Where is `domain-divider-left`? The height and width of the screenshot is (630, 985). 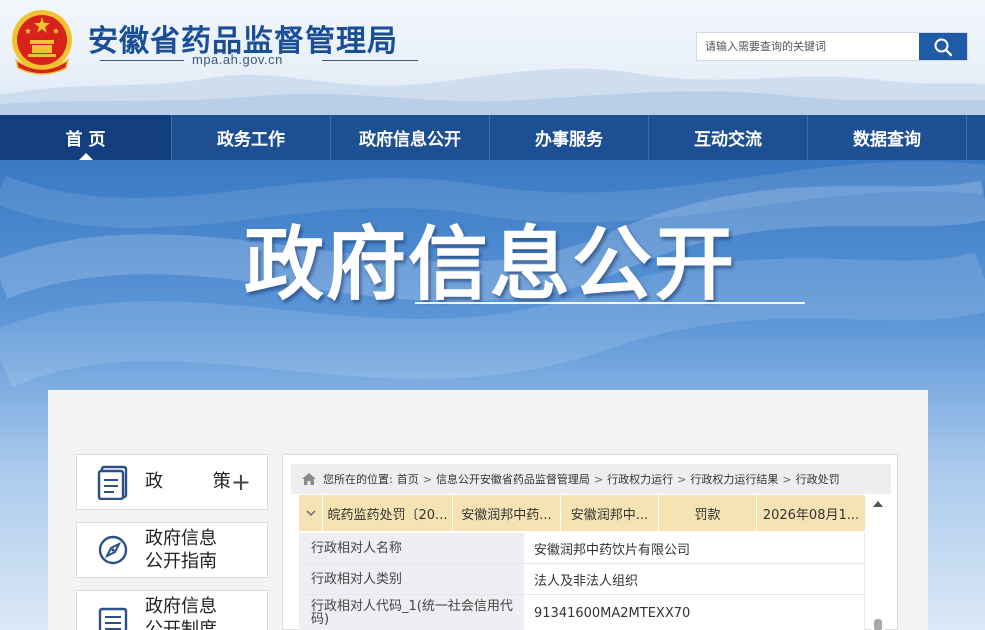 domain-divider-left is located at coordinates (142, 60).